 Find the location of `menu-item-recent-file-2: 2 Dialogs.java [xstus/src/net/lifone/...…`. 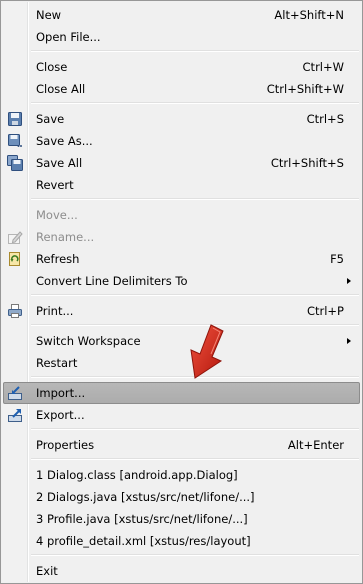

menu-item-recent-file-2: 2 Dialogs.java [xstus/src/net/lifone/...… is located at coordinates (181, 497).